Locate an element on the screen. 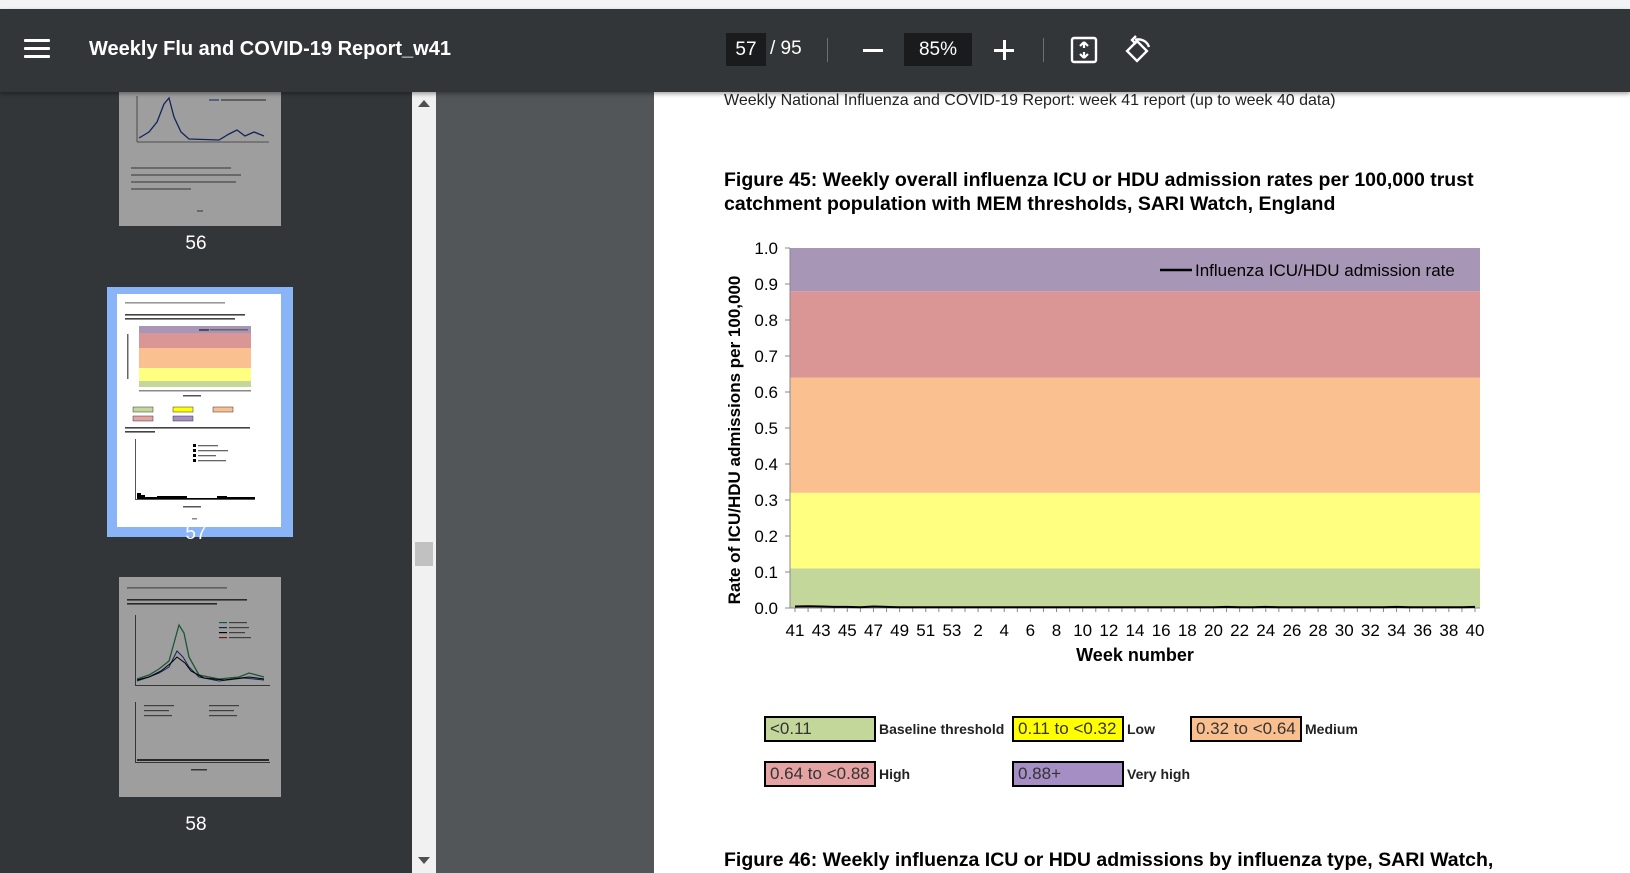  page-number-input: 57 is located at coordinates (746, 49).